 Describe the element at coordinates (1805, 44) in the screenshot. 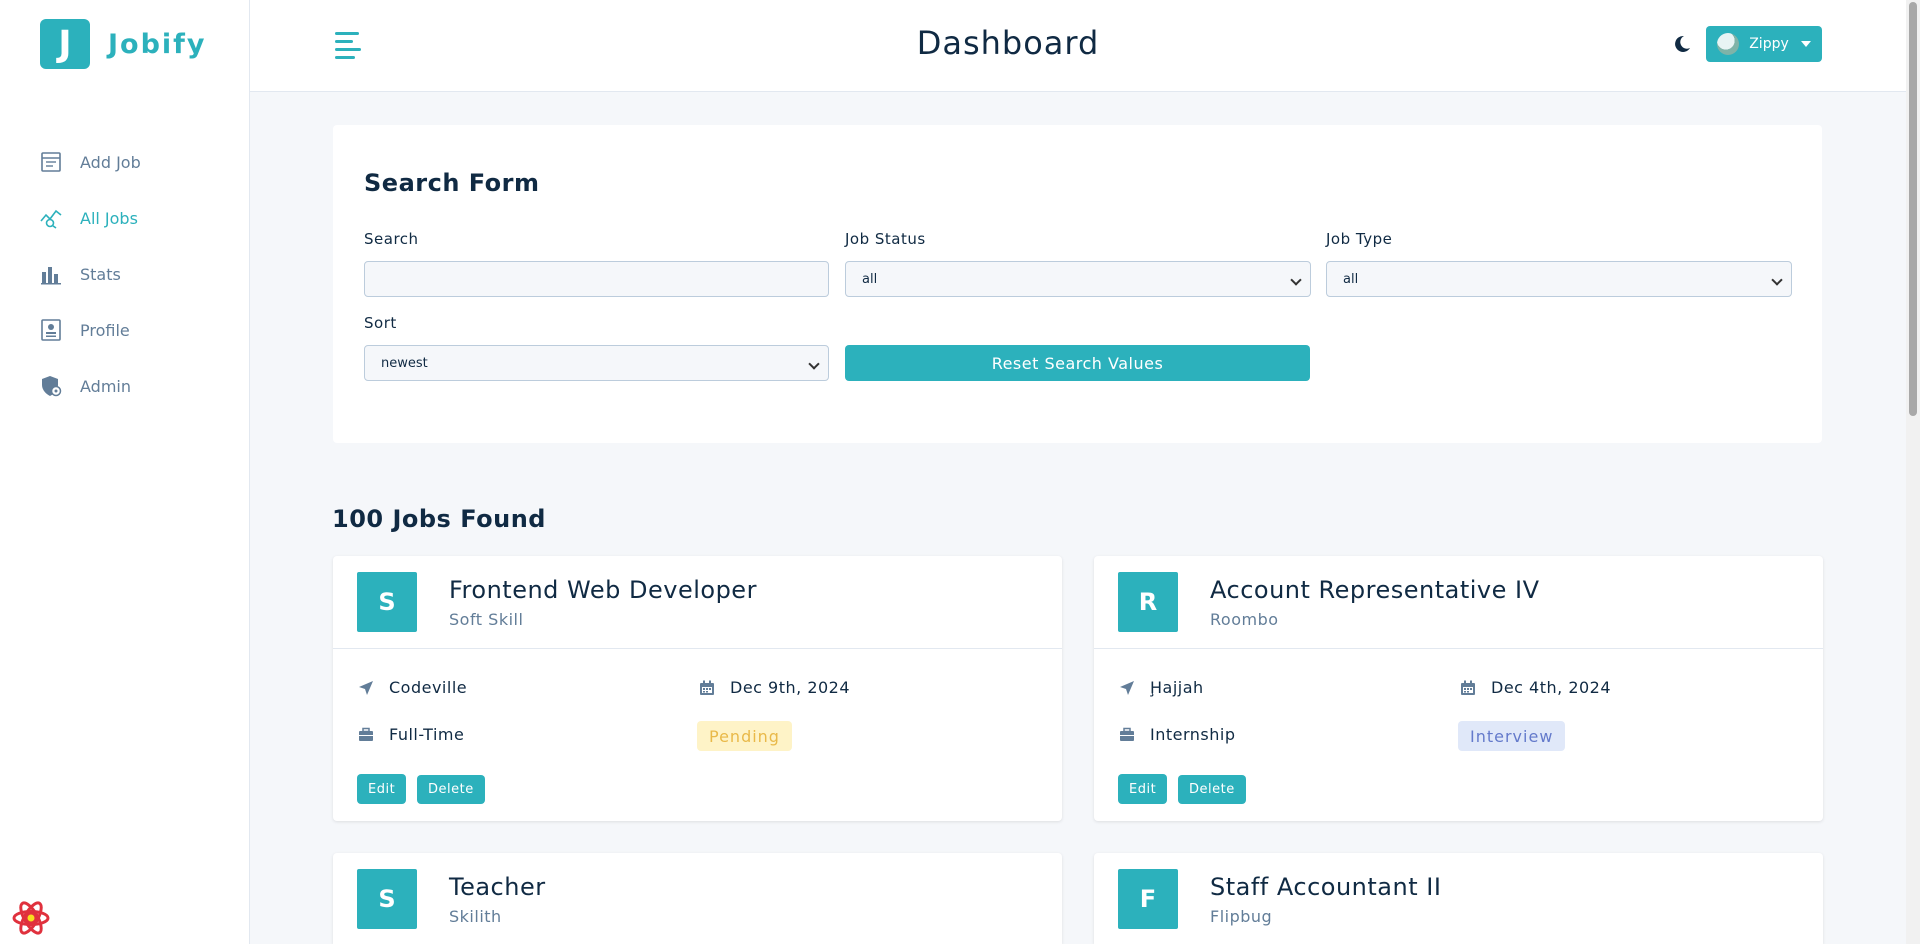

I see `caret-down-icon` at that location.